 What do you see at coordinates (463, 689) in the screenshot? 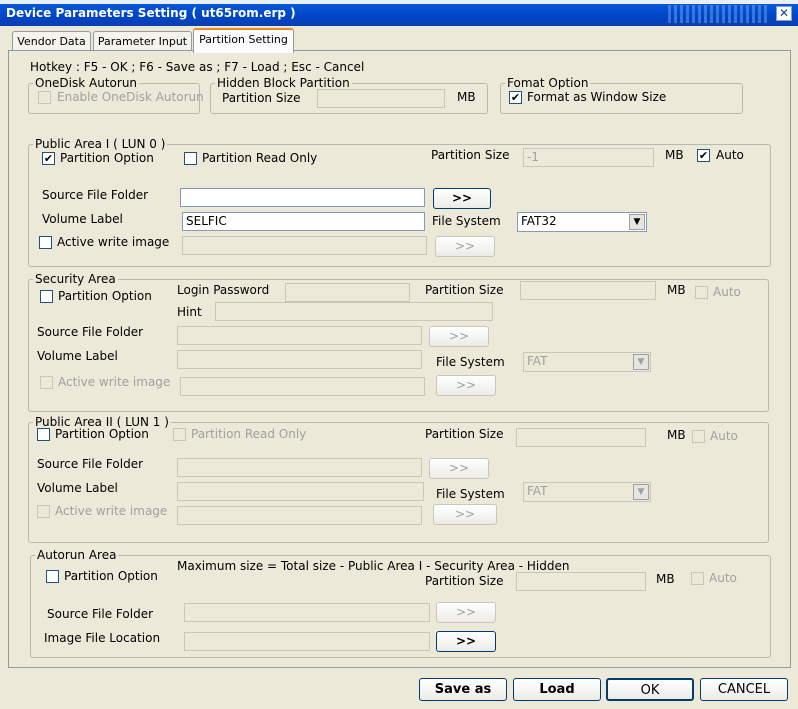
I see `save-as-button: Save as` at bounding box center [463, 689].